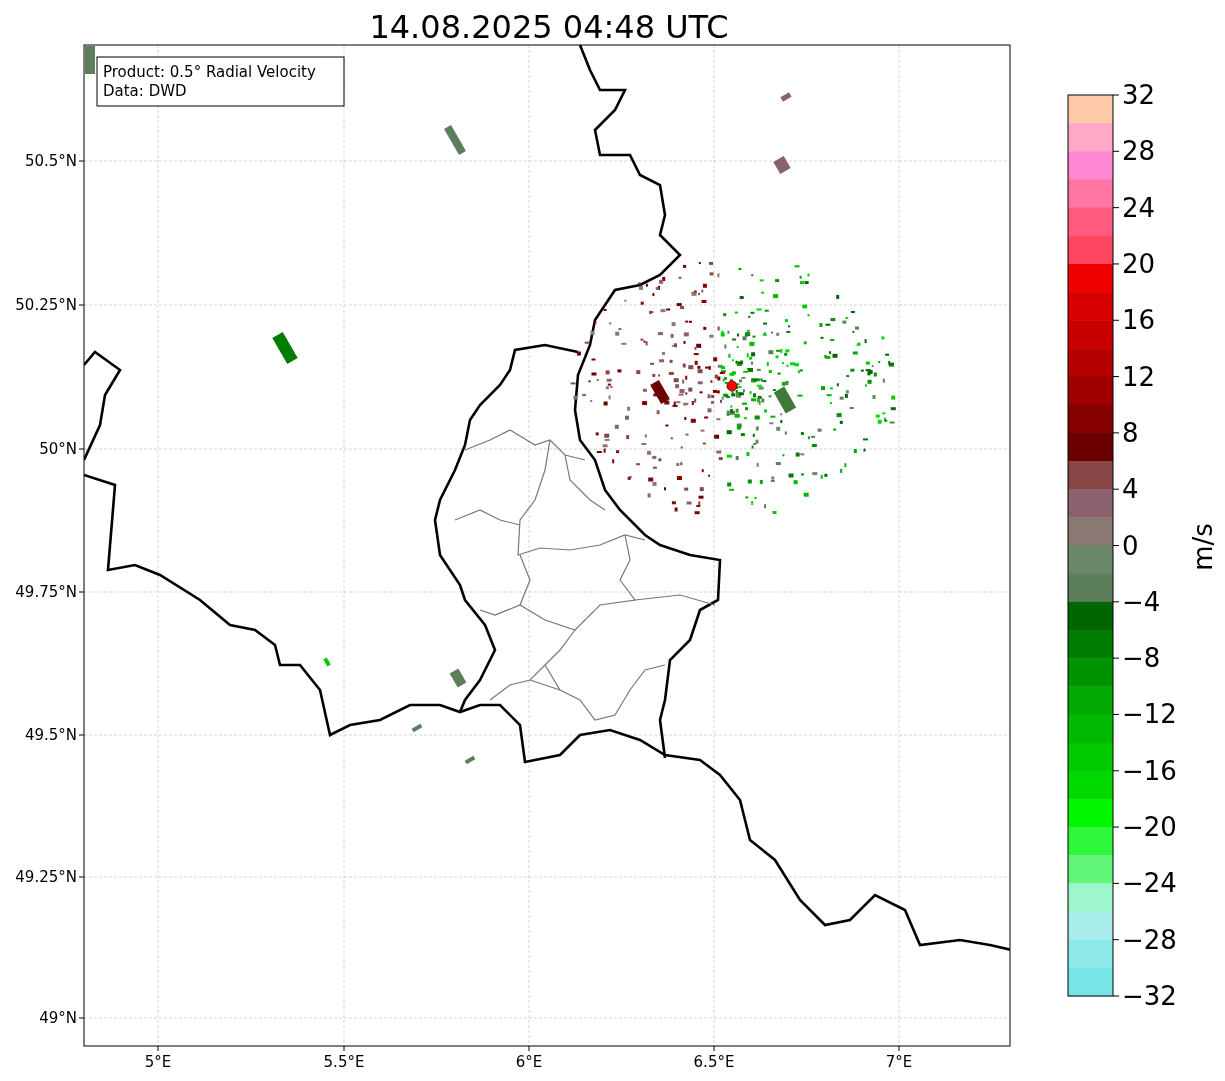 The image size is (1225, 1081). I want to click on info-text: Data: DWD, so click(145, 91).